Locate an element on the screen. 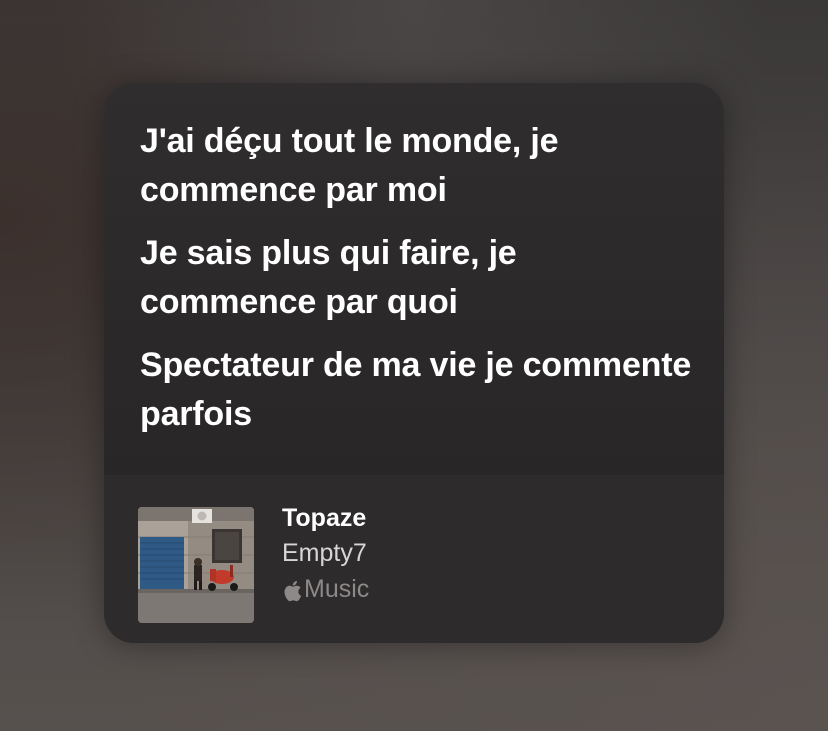  apple-logo-icon is located at coordinates (292, 589).